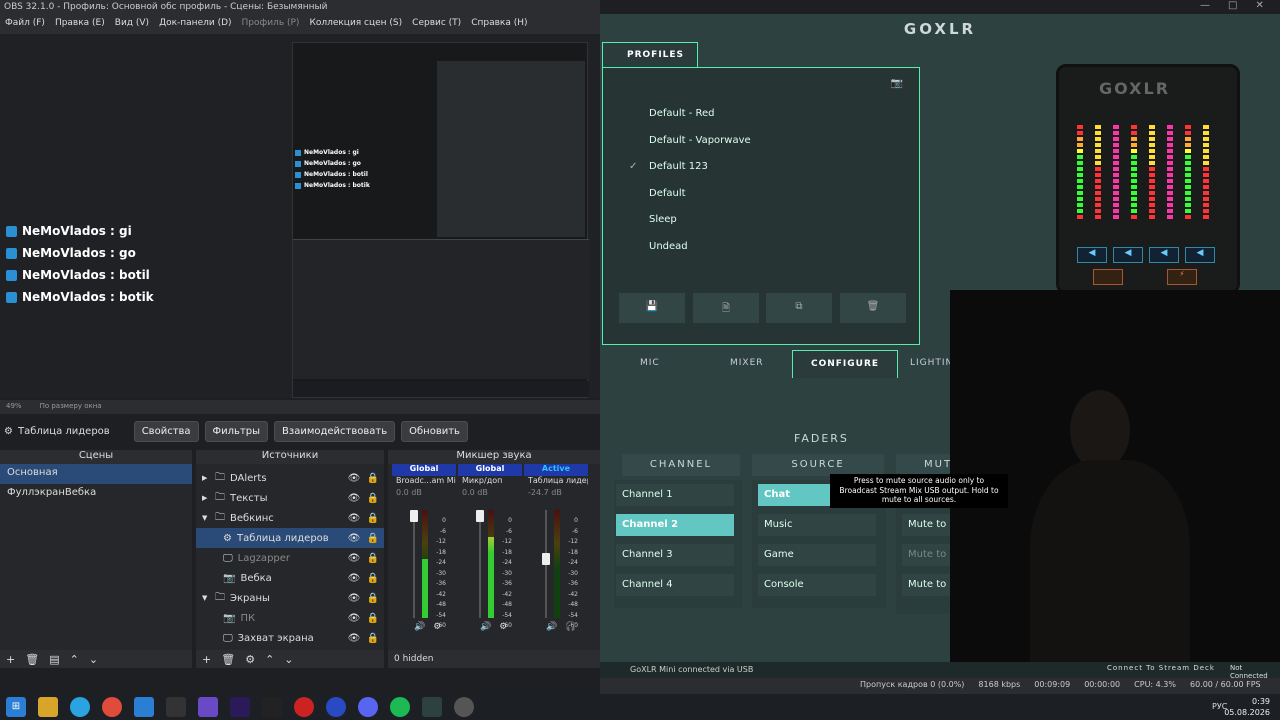 The width and height of the screenshot is (1280, 720). What do you see at coordinates (652, 308) in the screenshot?
I see `save-icon: 💾` at bounding box center [652, 308].